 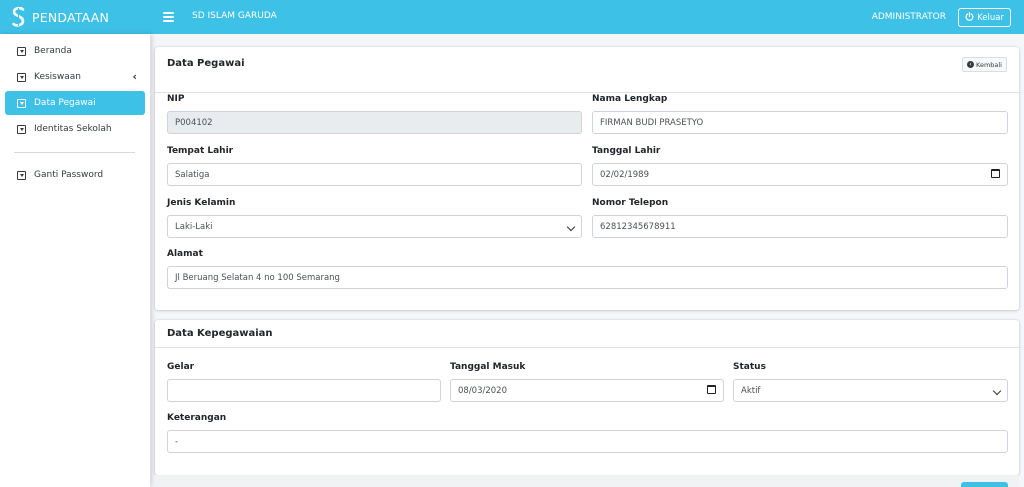 I want to click on gelar-field, so click(x=304, y=390).